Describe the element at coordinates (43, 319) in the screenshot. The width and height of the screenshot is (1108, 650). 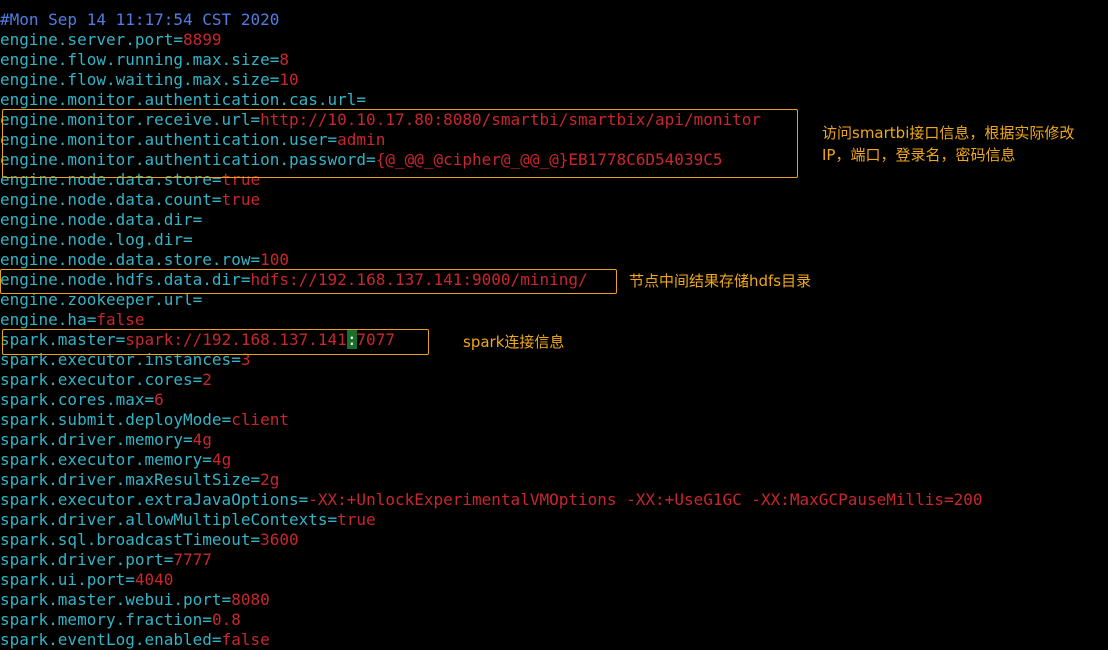
I see `config-key: engine.ha` at that location.